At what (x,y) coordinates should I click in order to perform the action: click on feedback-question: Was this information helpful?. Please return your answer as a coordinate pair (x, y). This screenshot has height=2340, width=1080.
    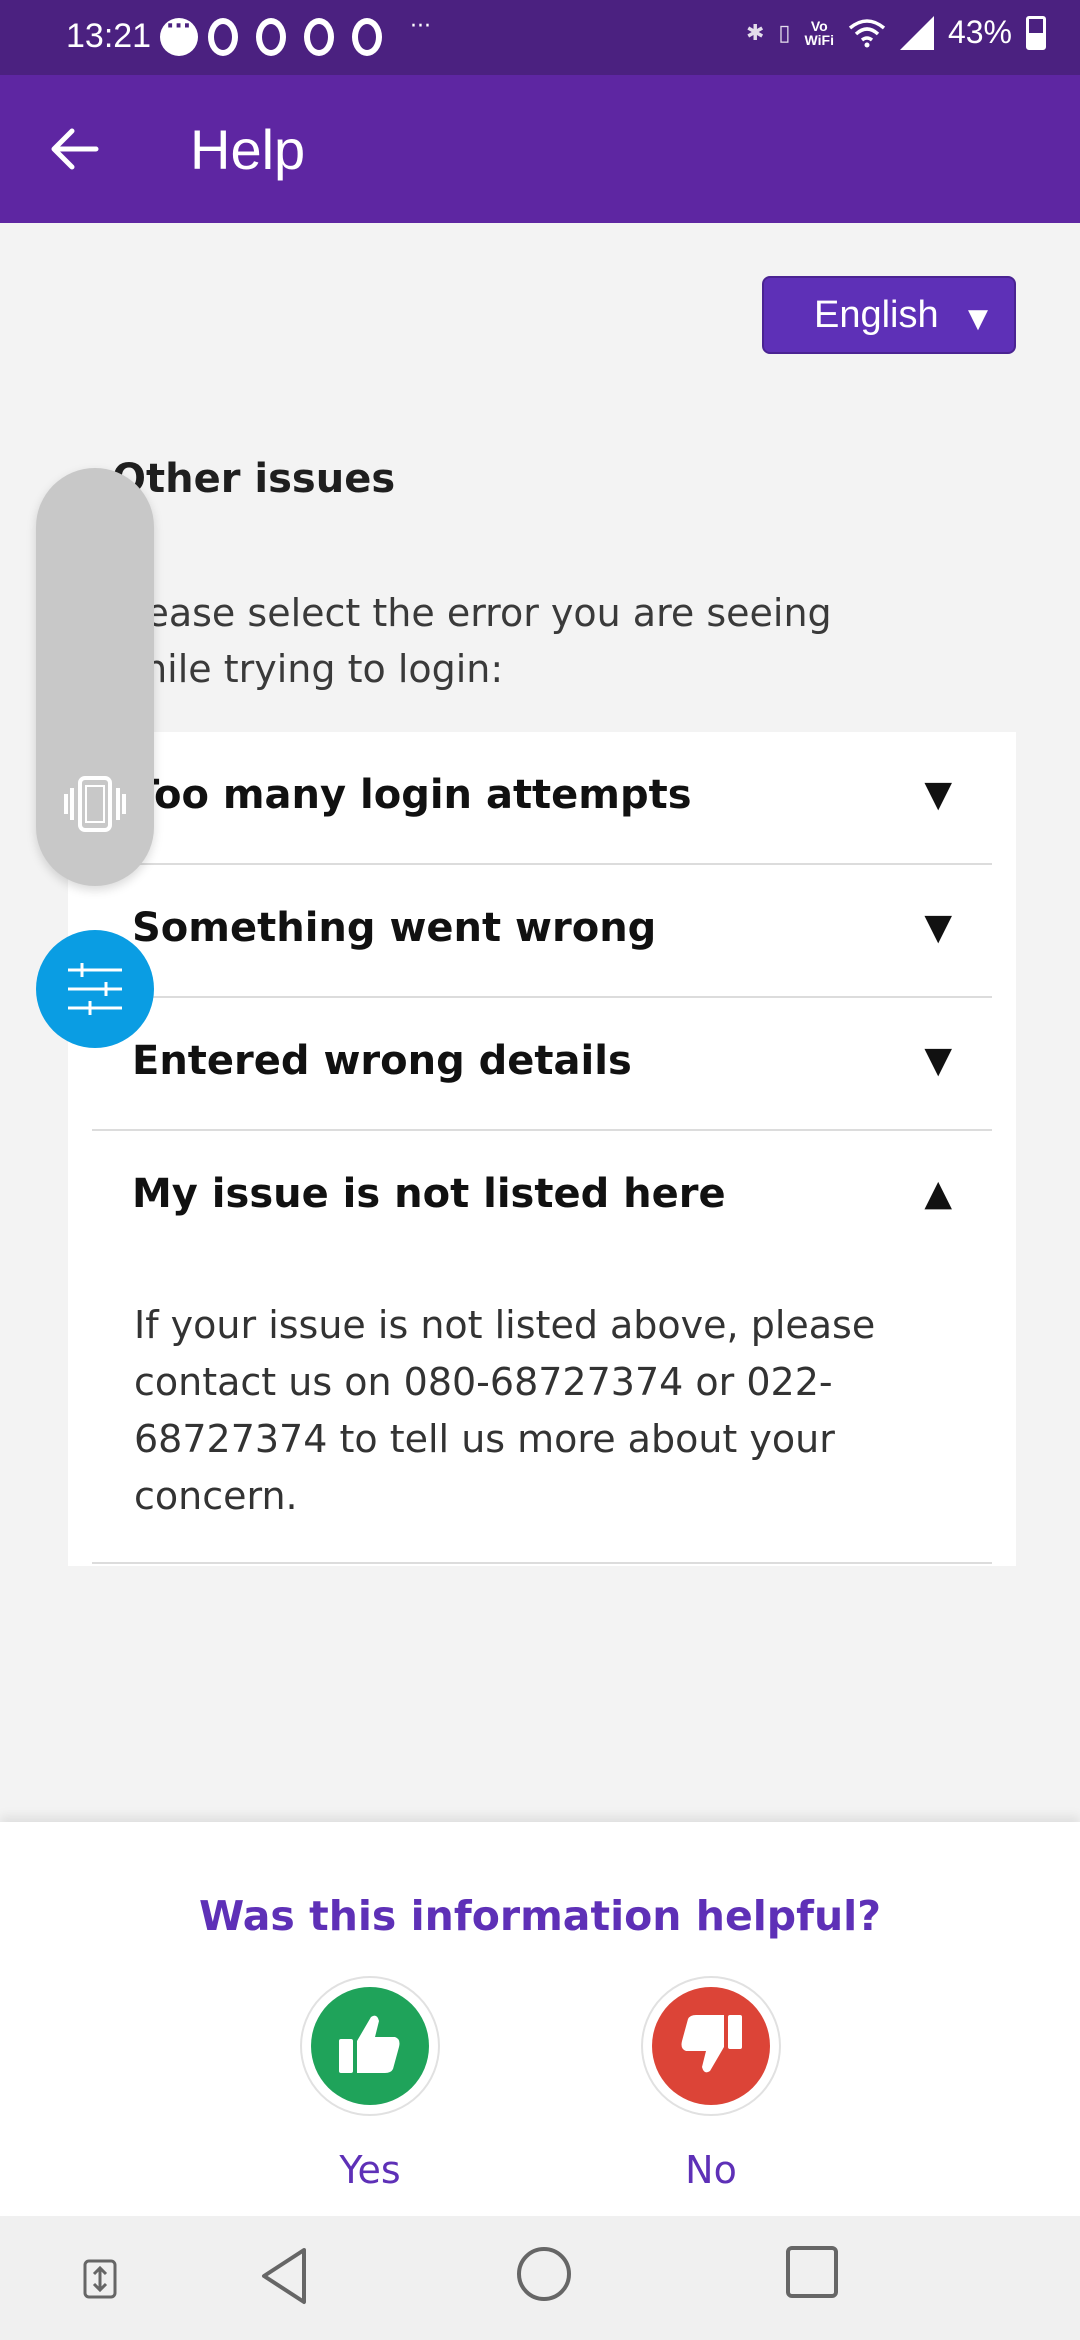
    Looking at the image, I should click on (540, 1916).